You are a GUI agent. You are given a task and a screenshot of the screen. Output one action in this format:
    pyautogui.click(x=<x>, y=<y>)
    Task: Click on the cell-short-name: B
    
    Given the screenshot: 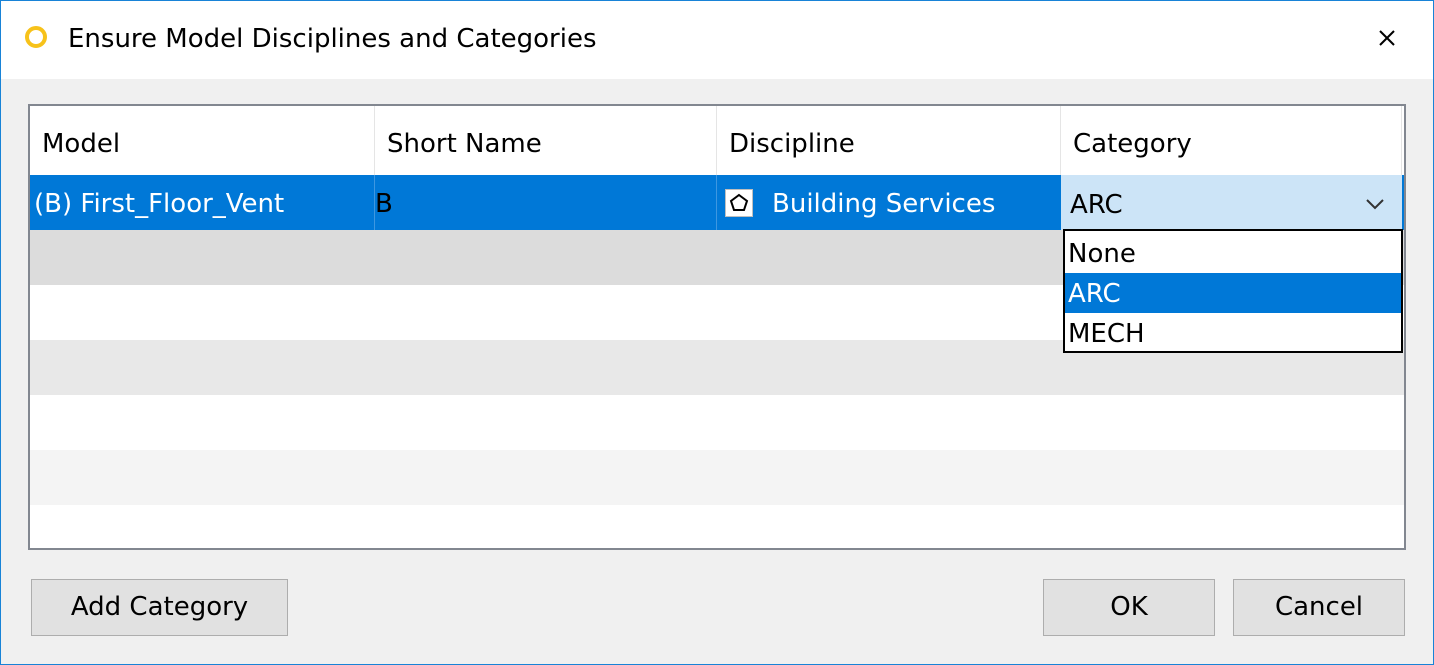 What is the action you would take?
    pyautogui.click(x=546, y=202)
    